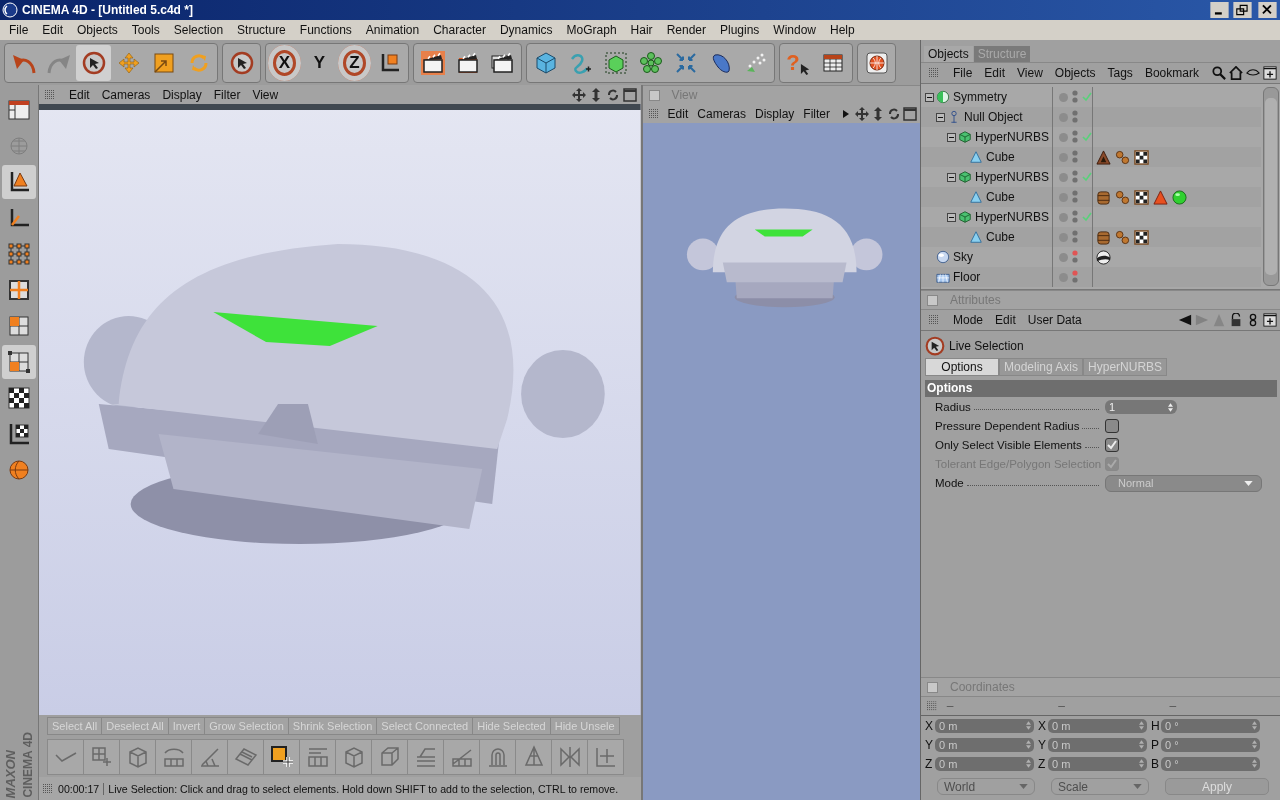 Image resolution: width=1280 pixels, height=800 pixels. What do you see at coordinates (1271, 186) in the screenshot?
I see `scrollbar` at bounding box center [1271, 186].